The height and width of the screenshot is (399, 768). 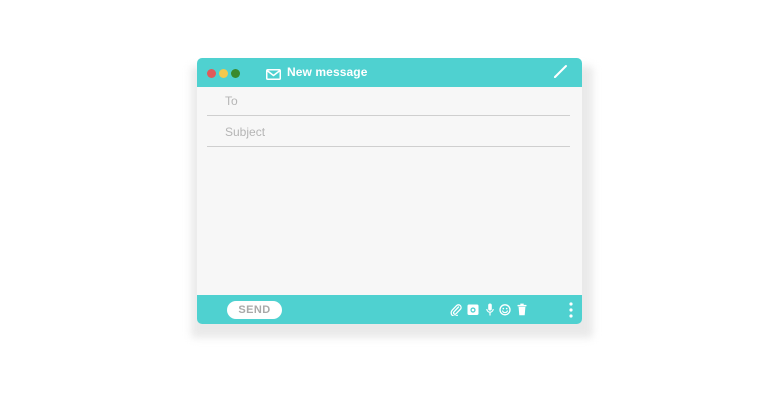 I want to click on subject-input, so click(x=388, y=132).